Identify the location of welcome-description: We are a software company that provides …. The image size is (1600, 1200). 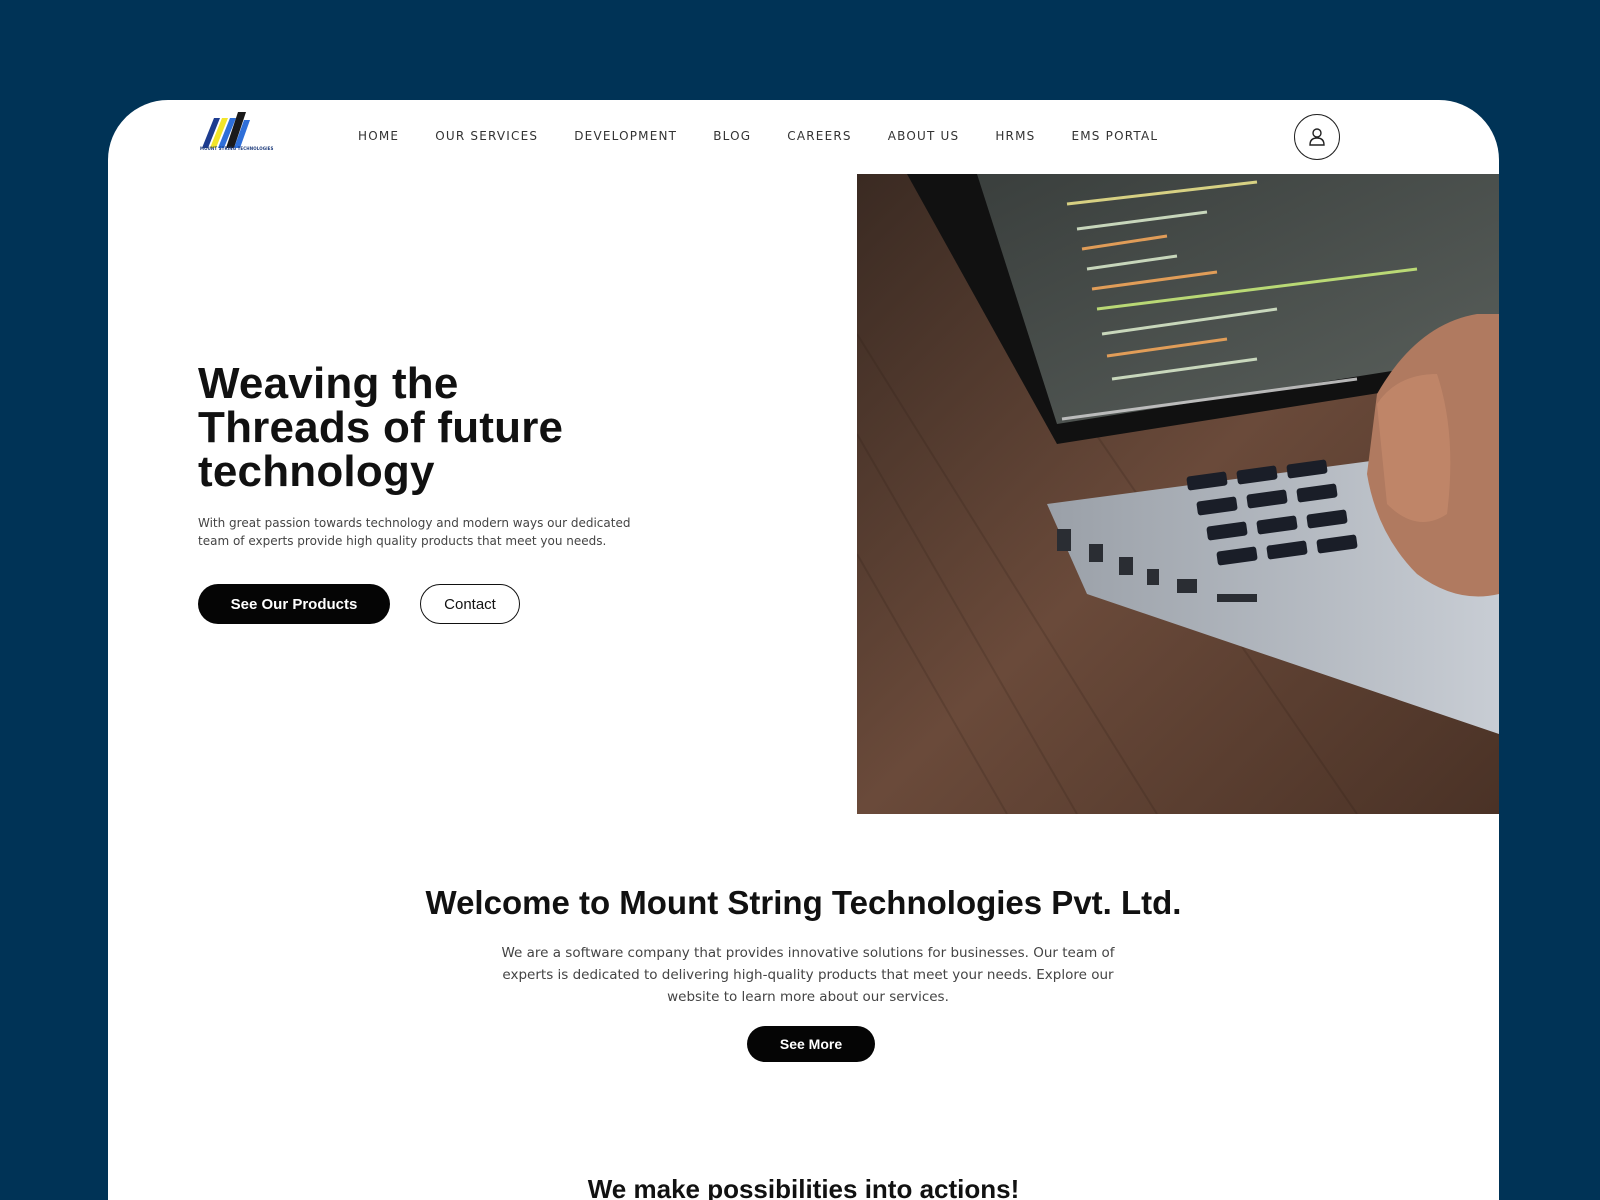
(808, 975).